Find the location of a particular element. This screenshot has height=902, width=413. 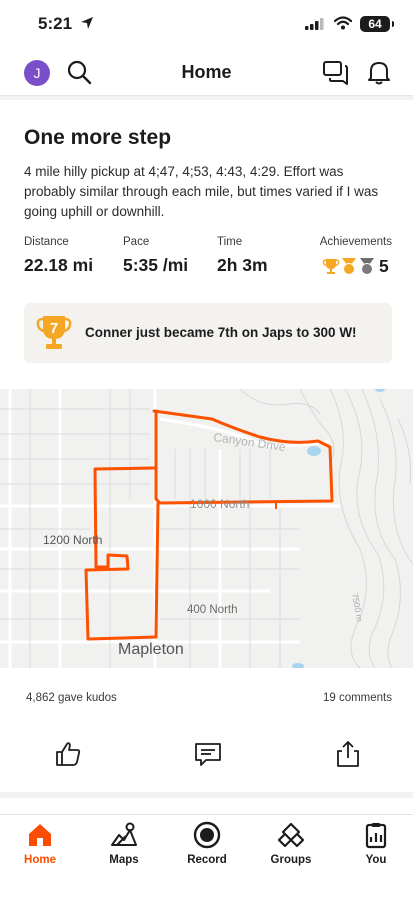

comment-icon is located at coordinates (208, 754).